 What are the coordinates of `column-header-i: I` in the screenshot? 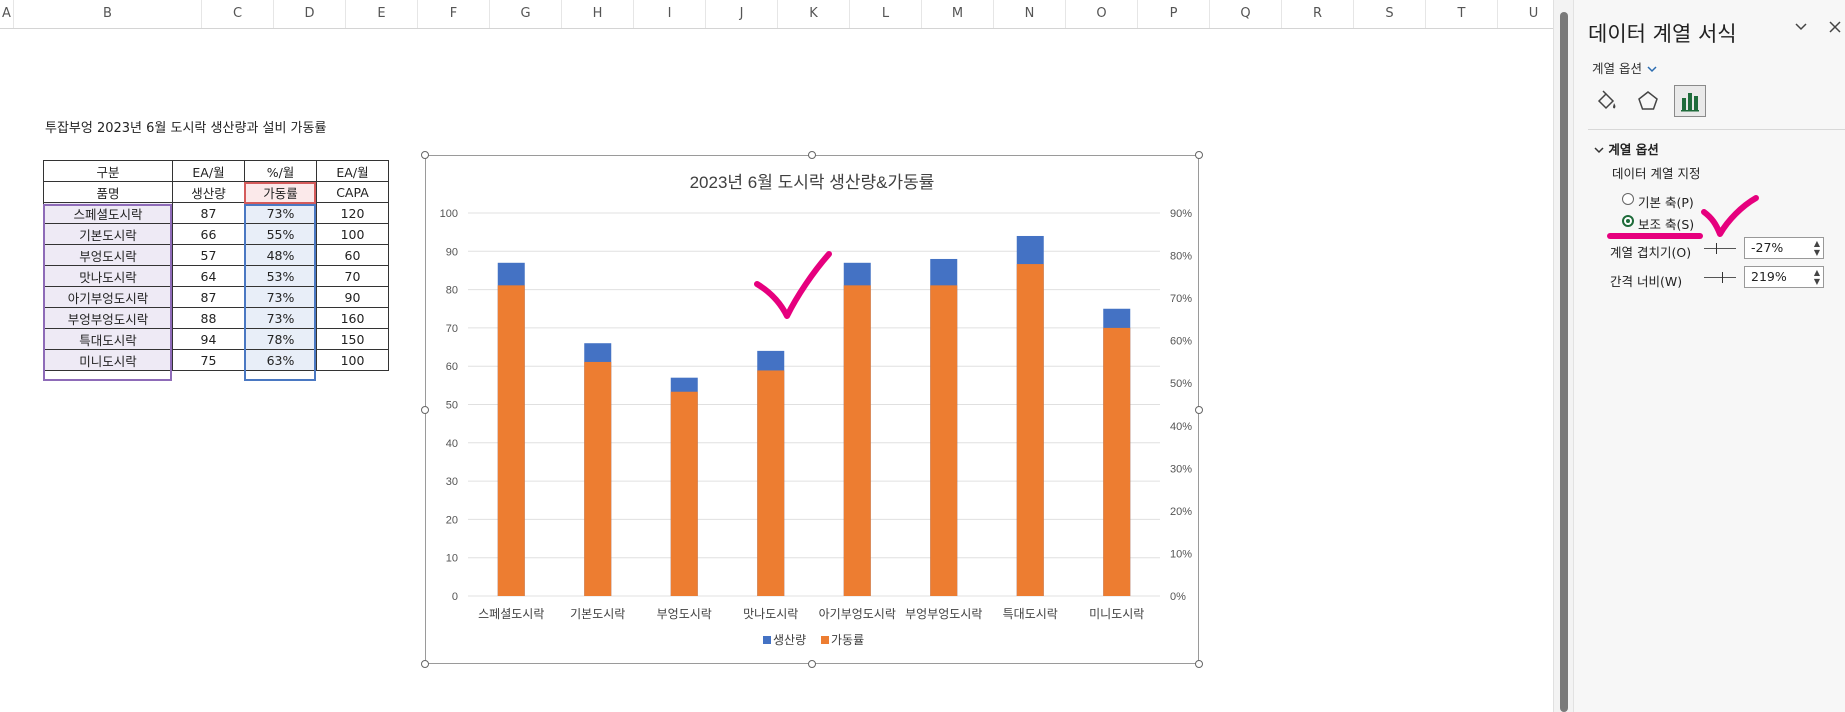 It's located at (670, 14).